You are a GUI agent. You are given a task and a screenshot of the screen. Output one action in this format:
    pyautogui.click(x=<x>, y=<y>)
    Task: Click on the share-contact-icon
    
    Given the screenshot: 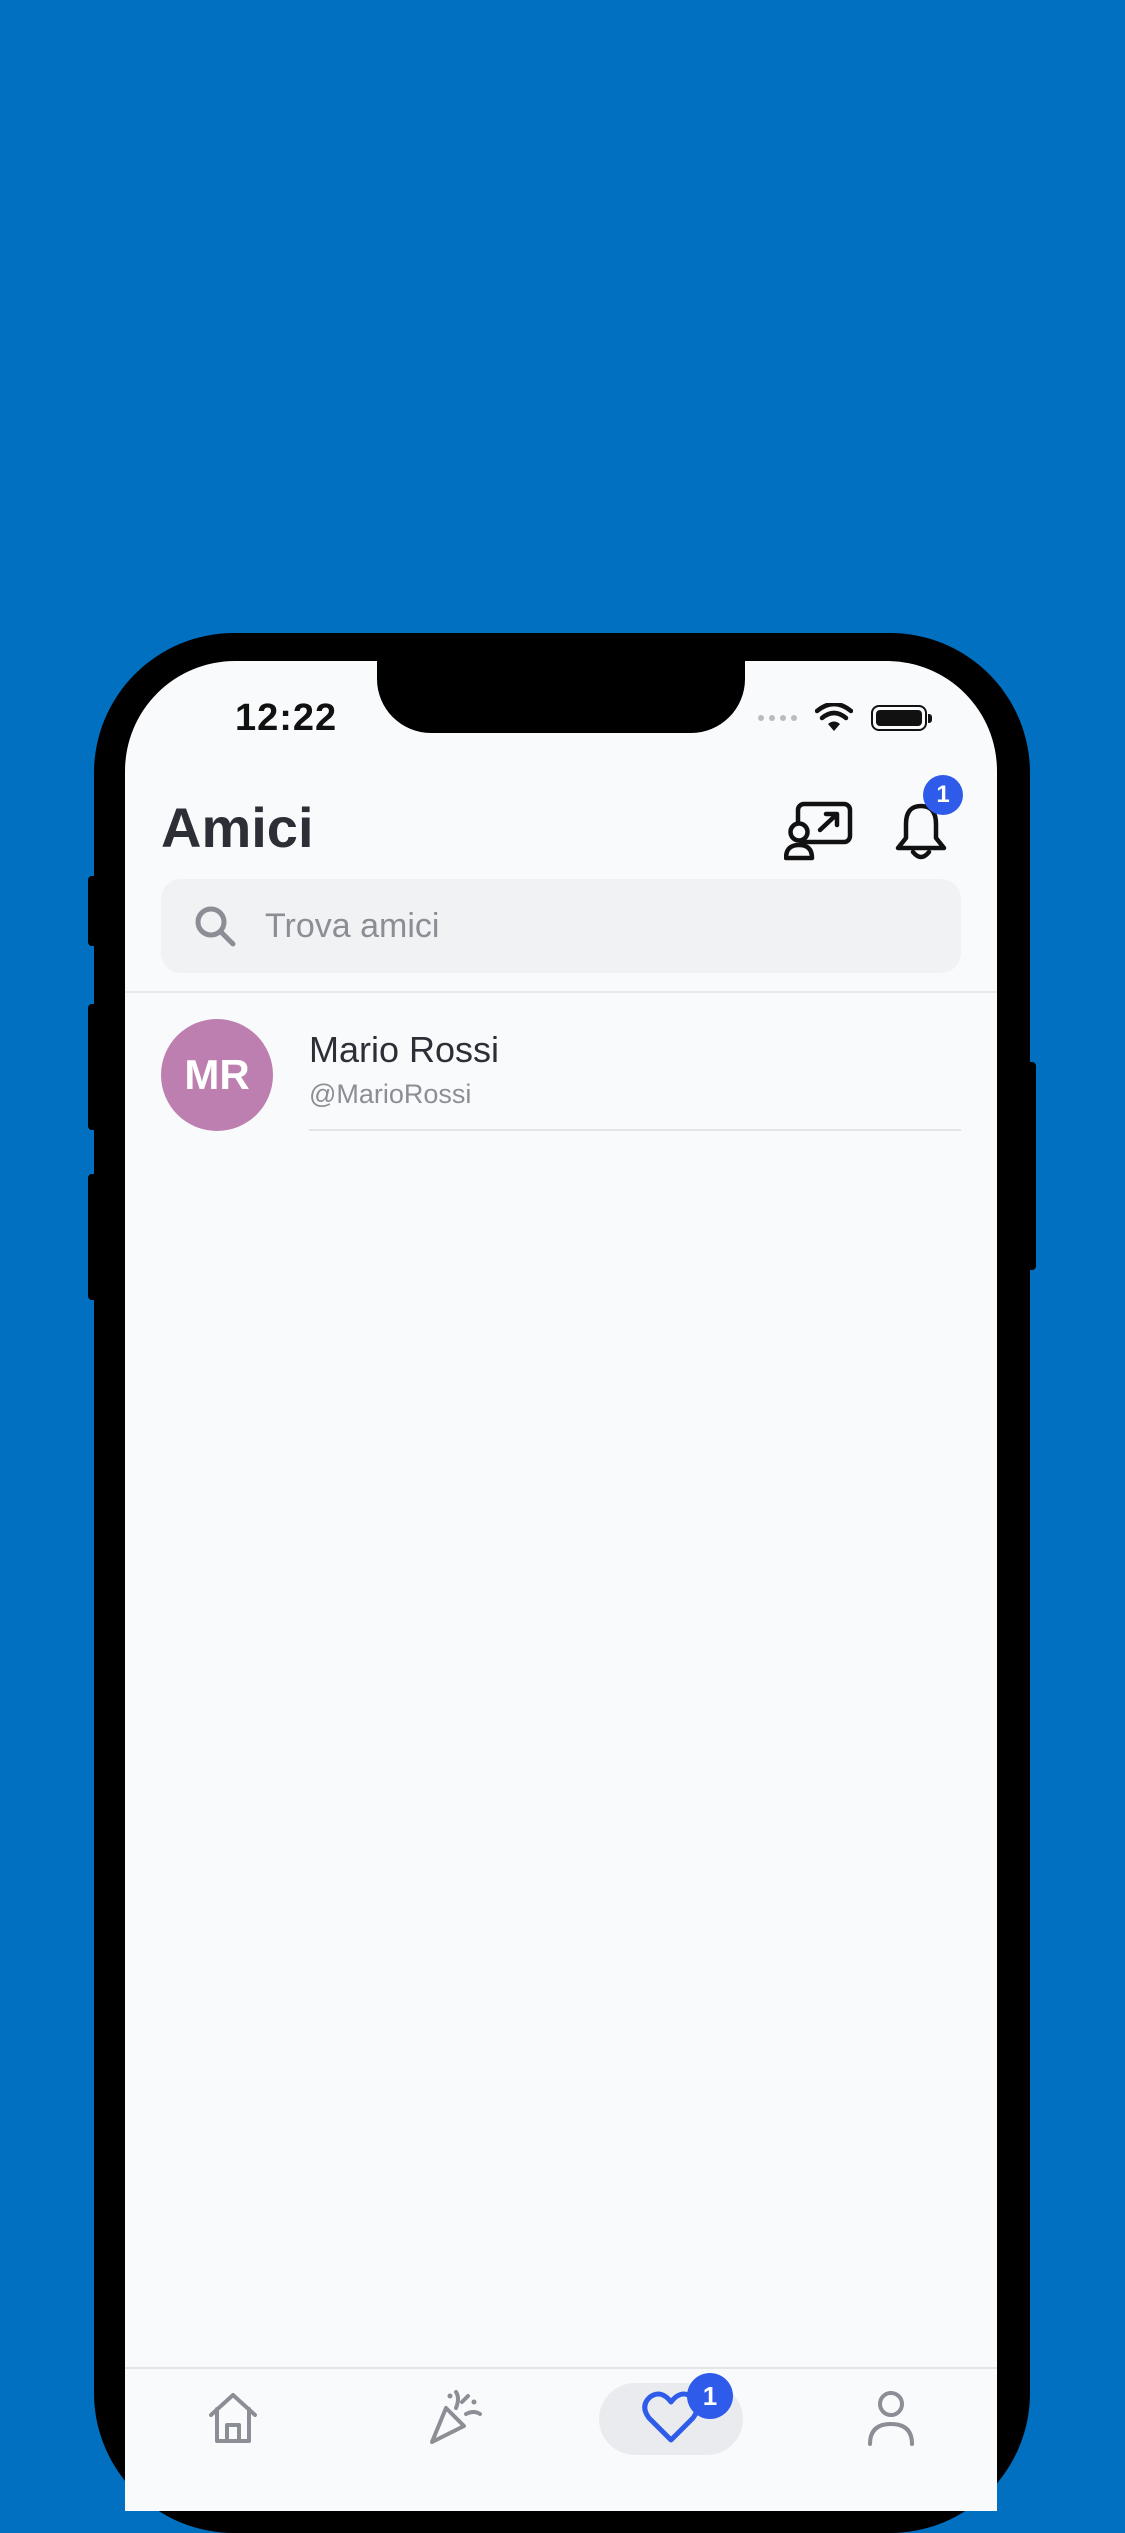 What is the action you would take?
    pyautogui.click(x=818, y=831)
    